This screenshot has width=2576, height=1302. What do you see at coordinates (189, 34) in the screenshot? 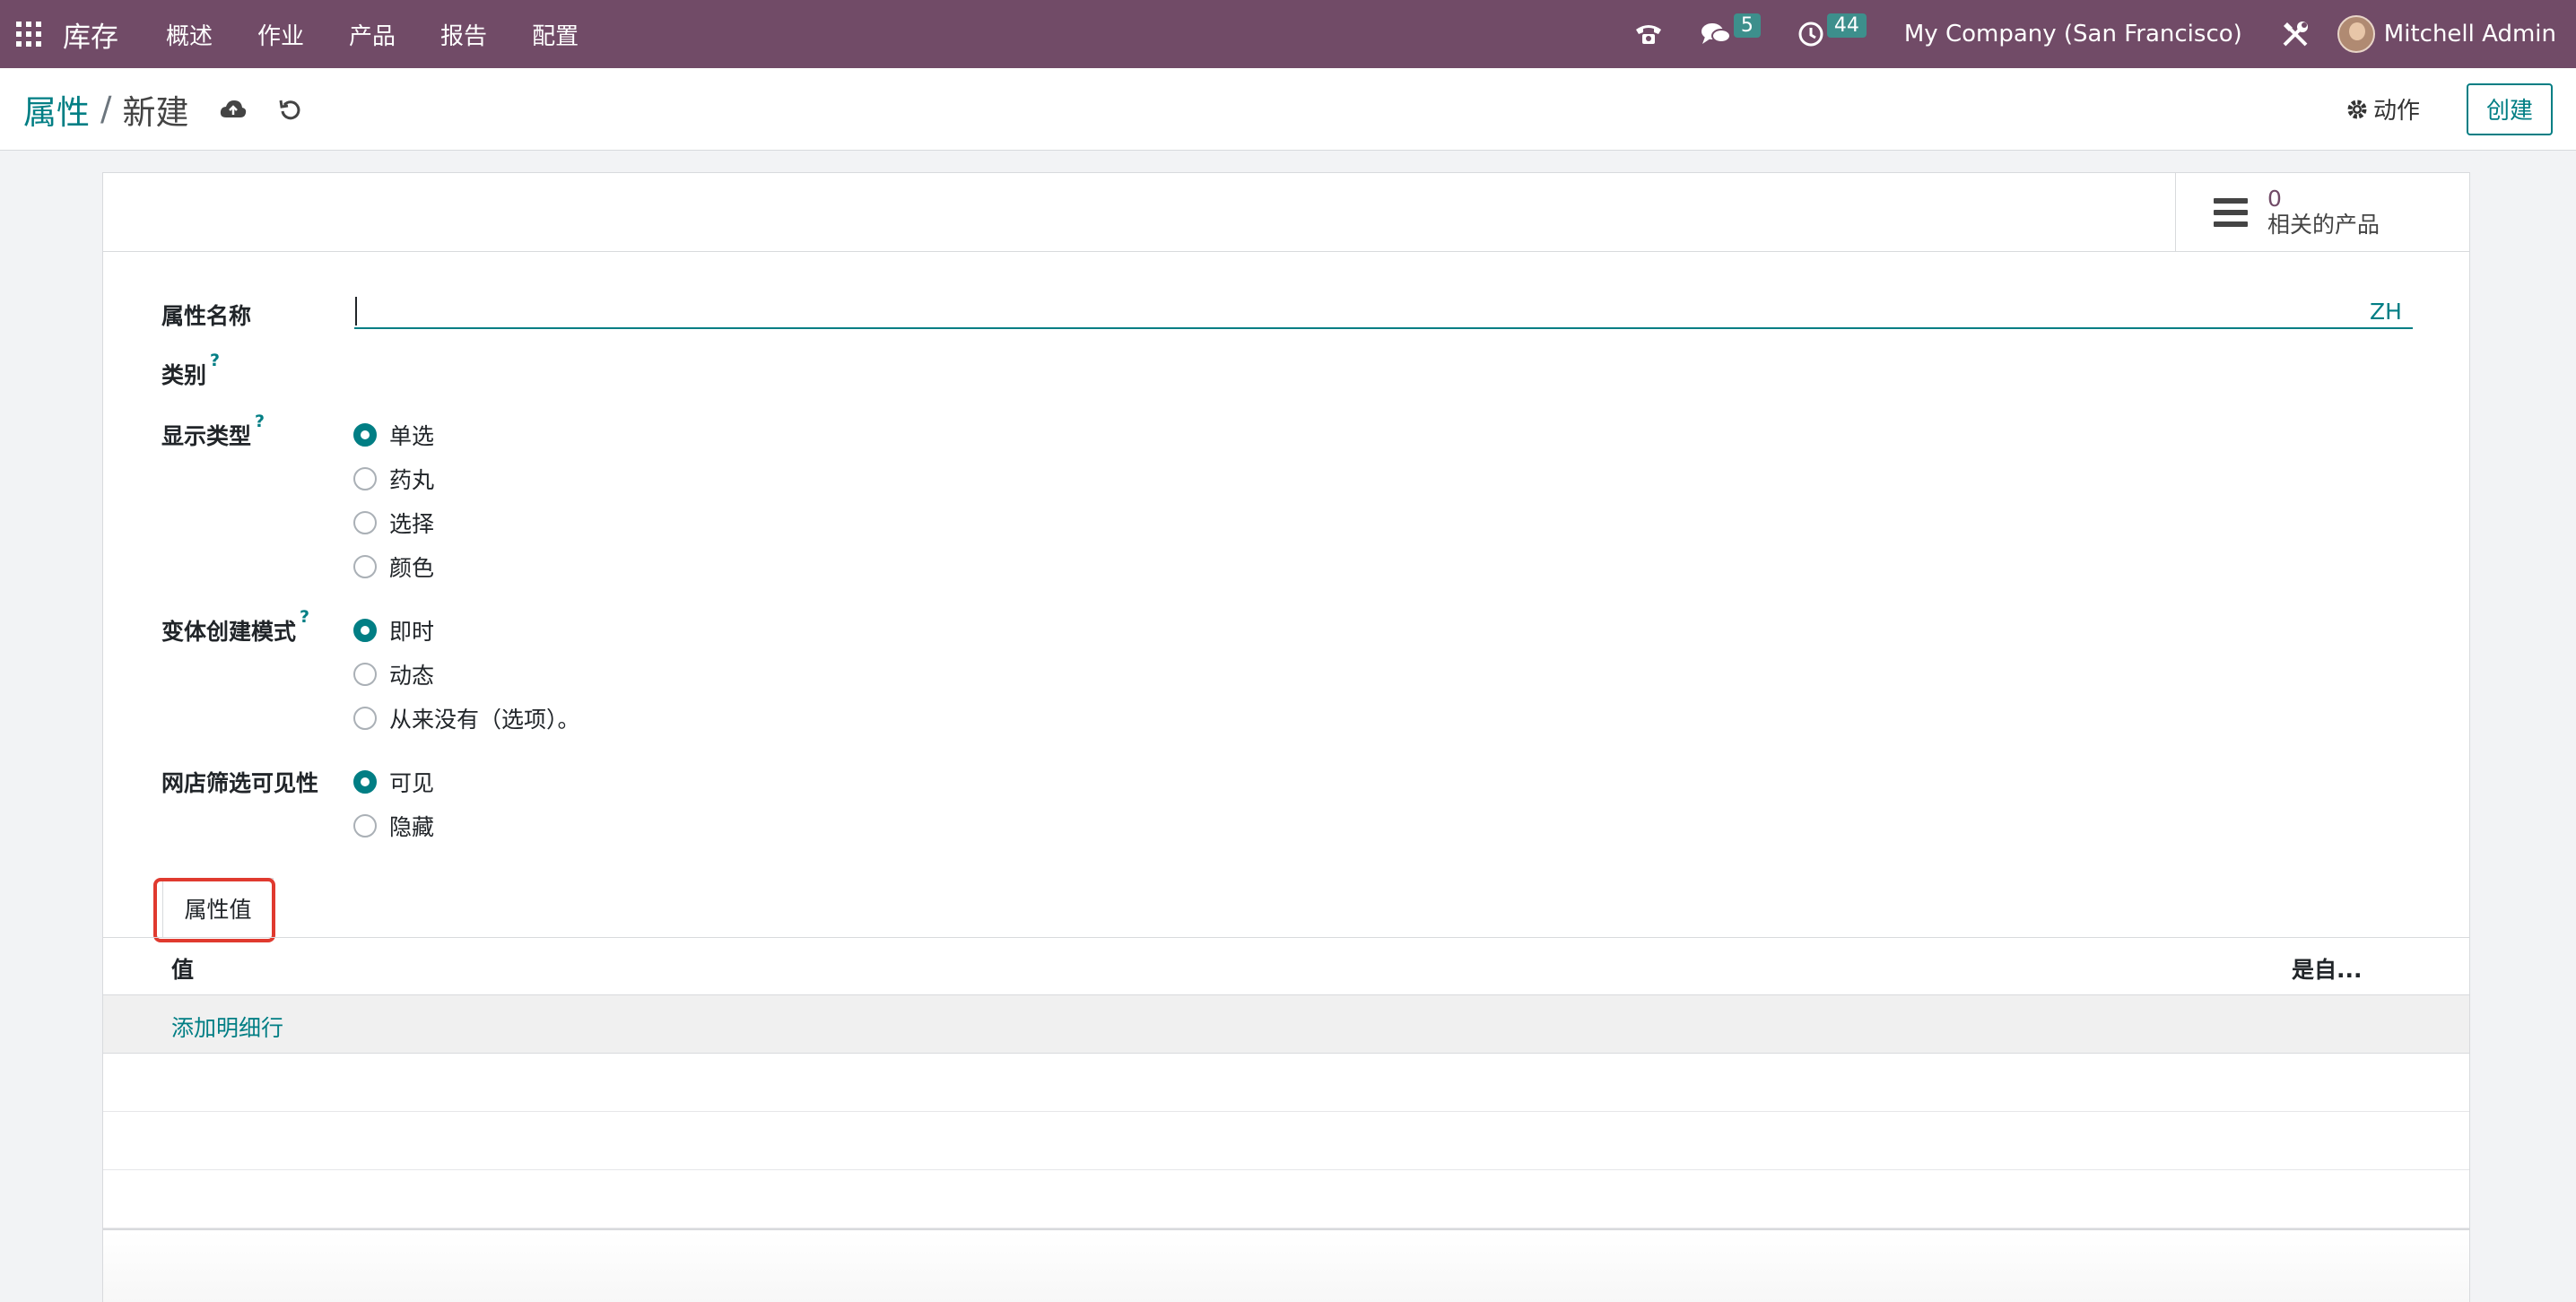
I see `menu-item-overview: 概述` at bounding box center [189, 34].